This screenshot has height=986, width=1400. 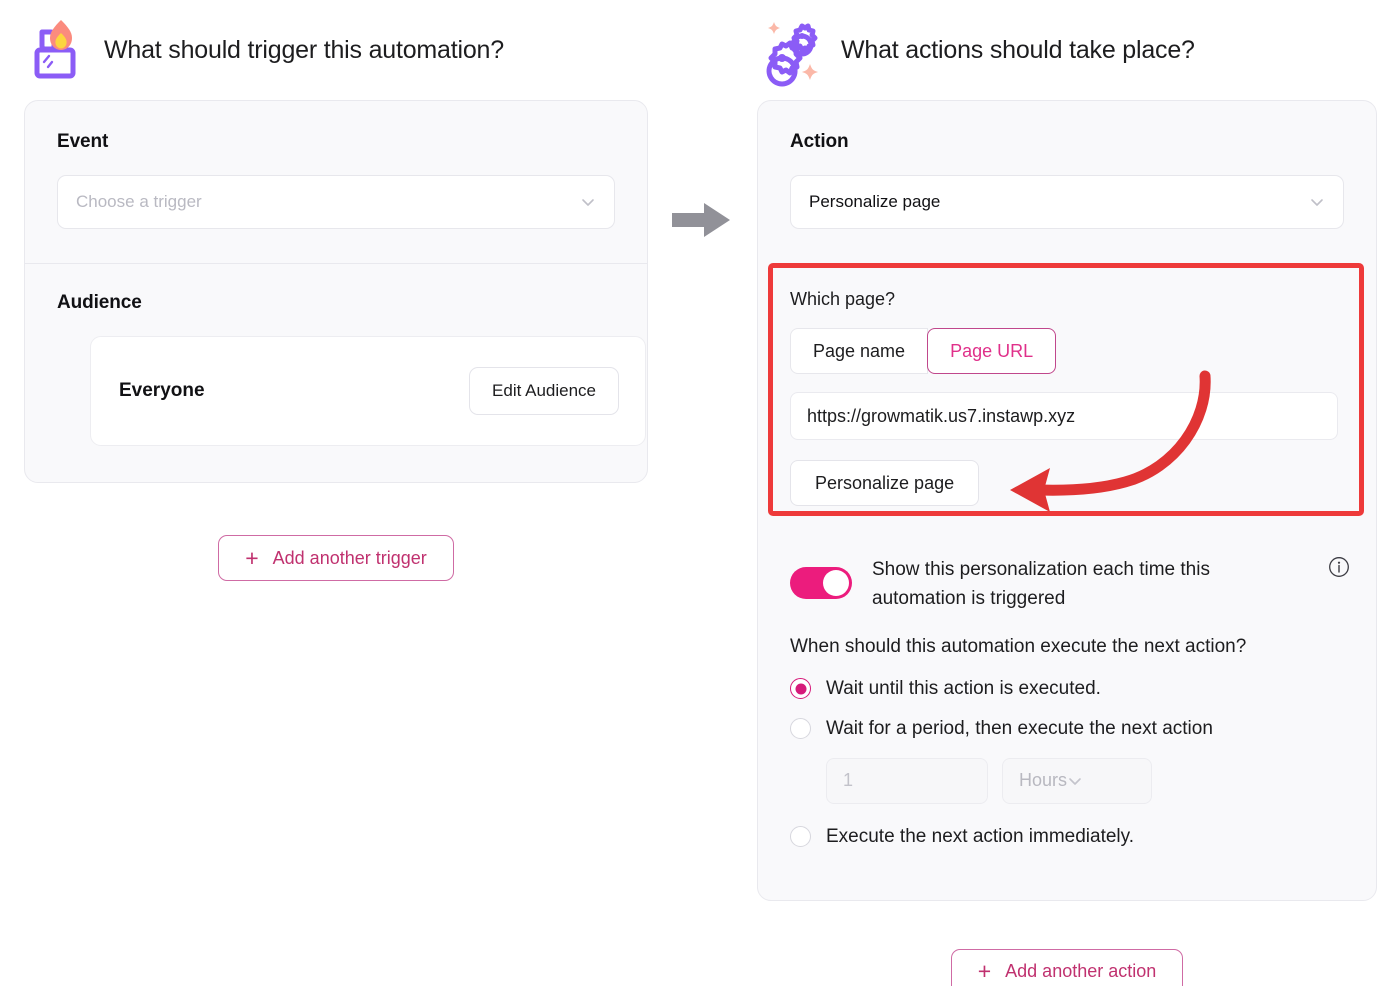 I want to click on wait-period-unit-value: Hours, so click(x=1043, y=780).